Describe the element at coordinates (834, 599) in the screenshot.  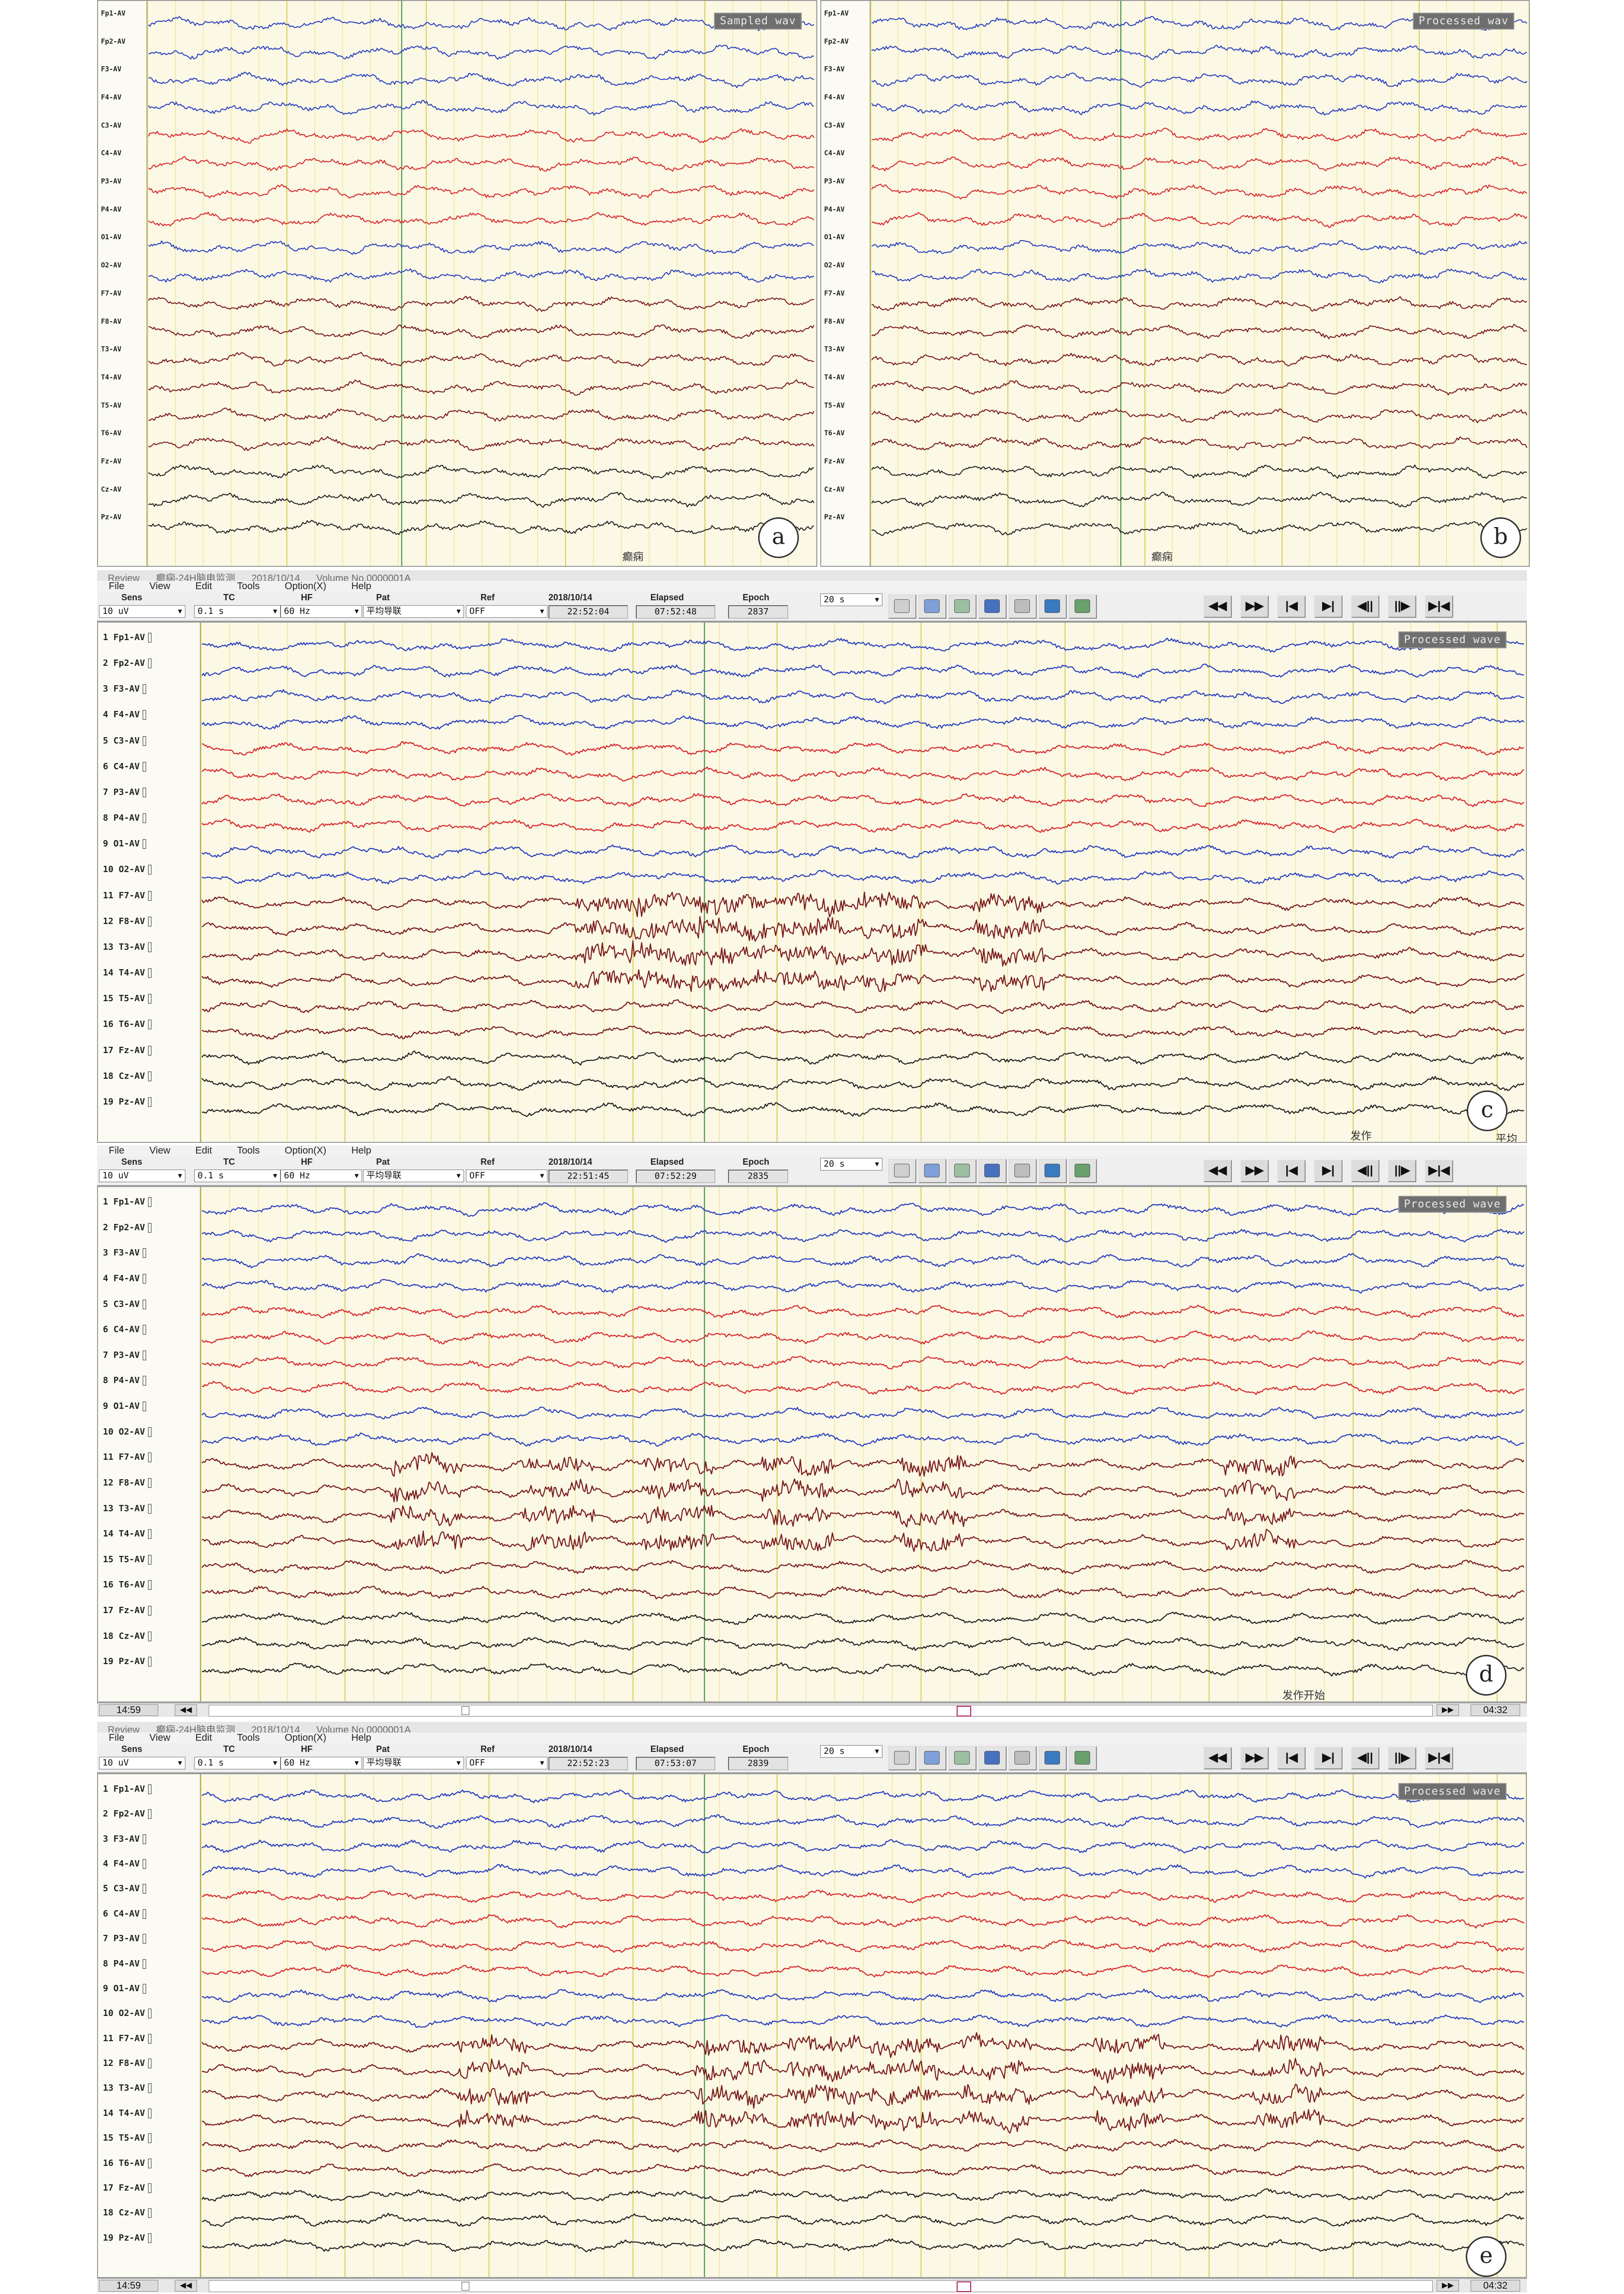
I see `page-length-value: 20 s` at that location.